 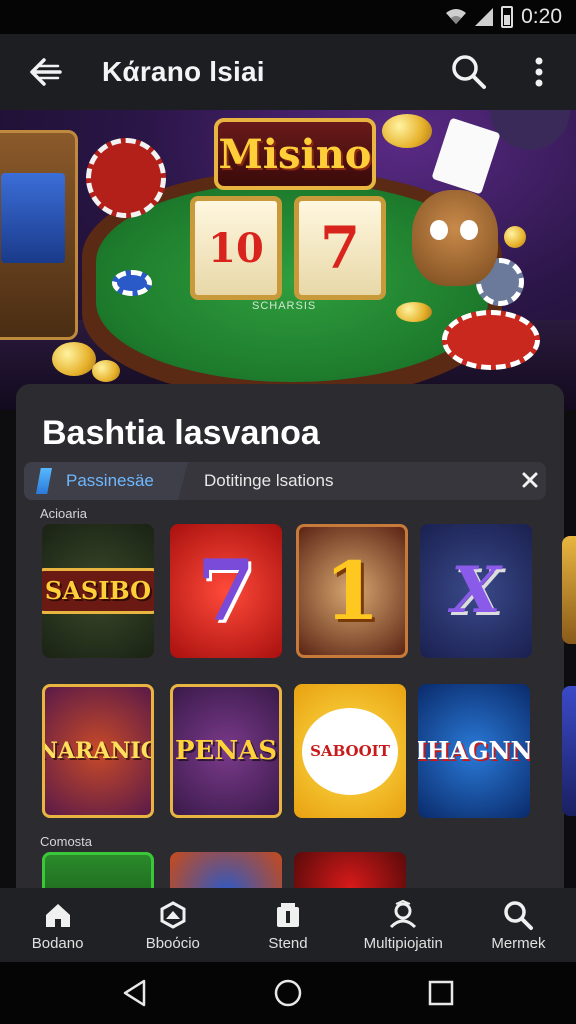 I want to click on status-bar: 0:20, so click(x=288, y=17).